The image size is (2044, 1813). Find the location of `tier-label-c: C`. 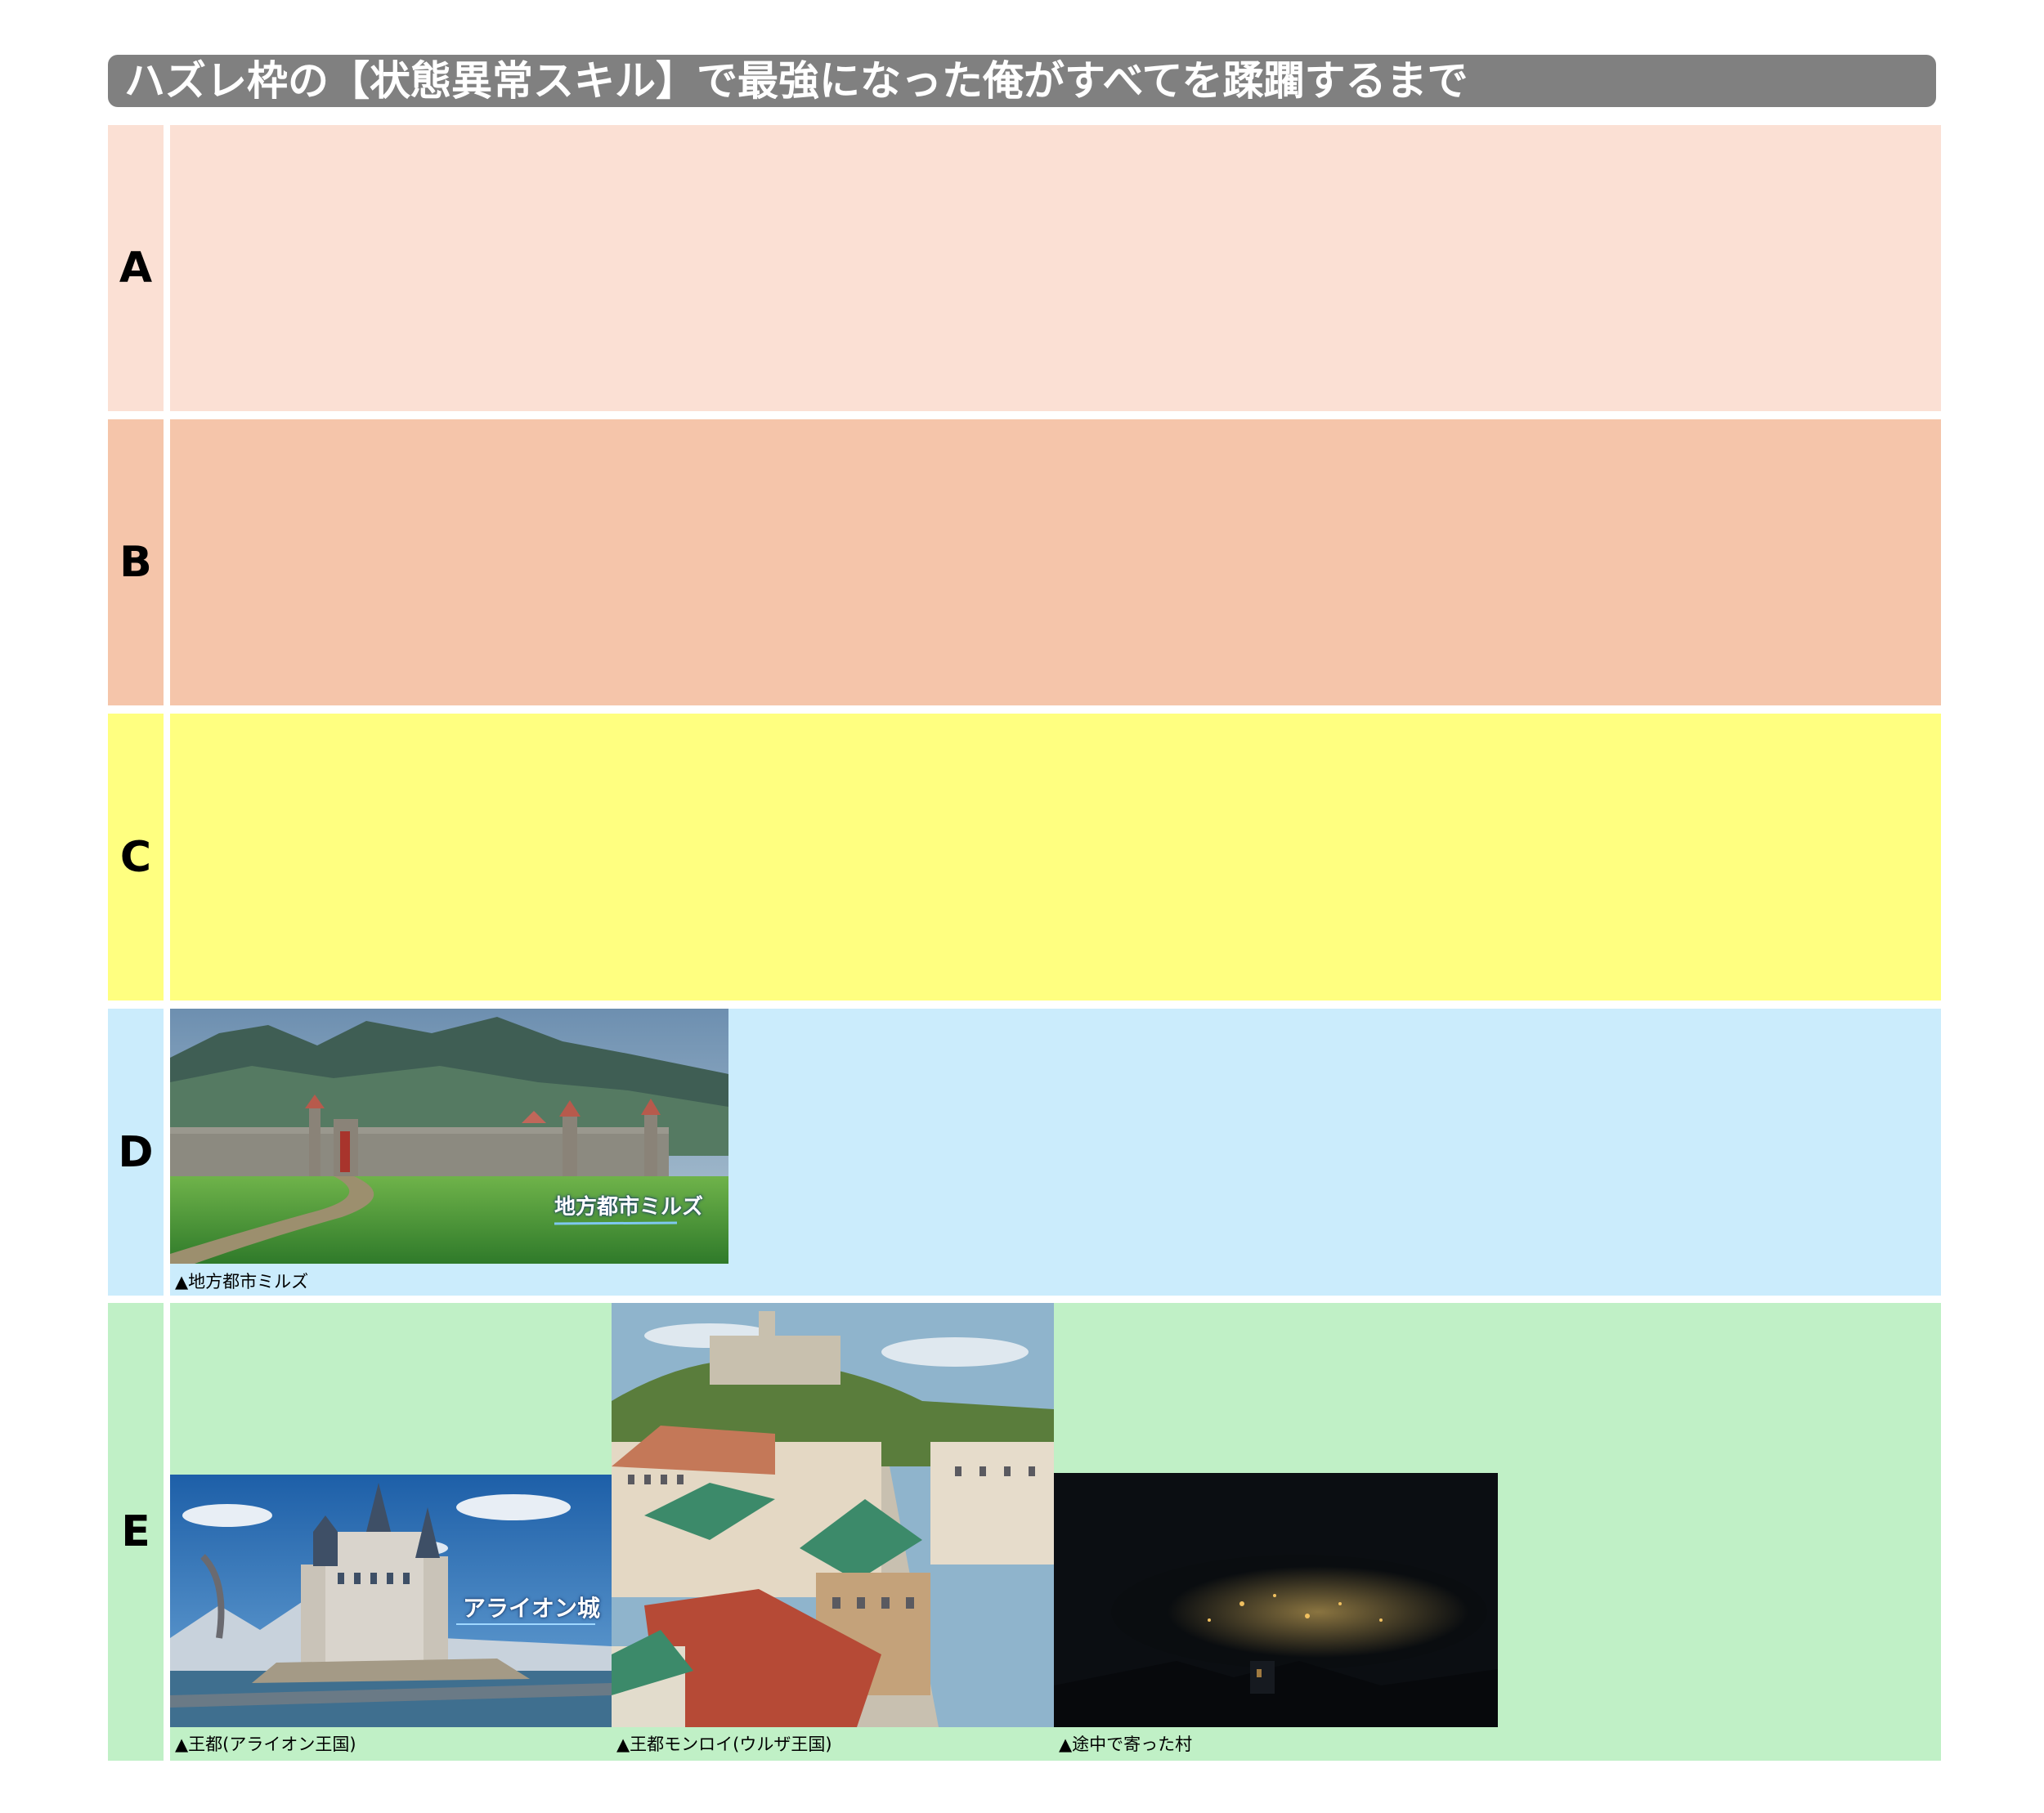

tier-label-c: C is located at coordinates (136, 857).